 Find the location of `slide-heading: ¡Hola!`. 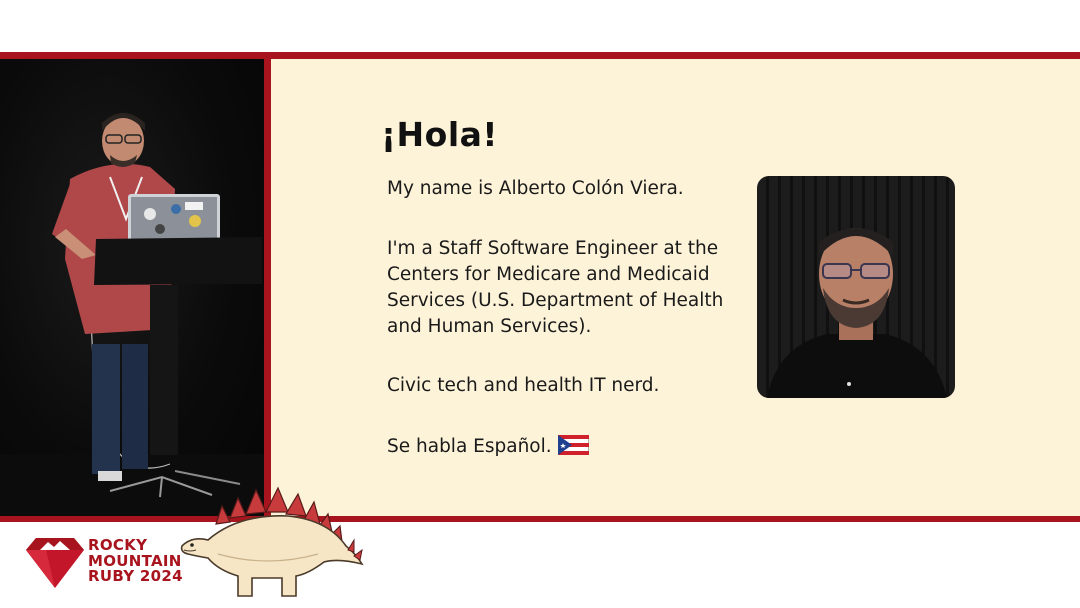

slide-heading: ¡Hola! is located at coordinates (439, 134).